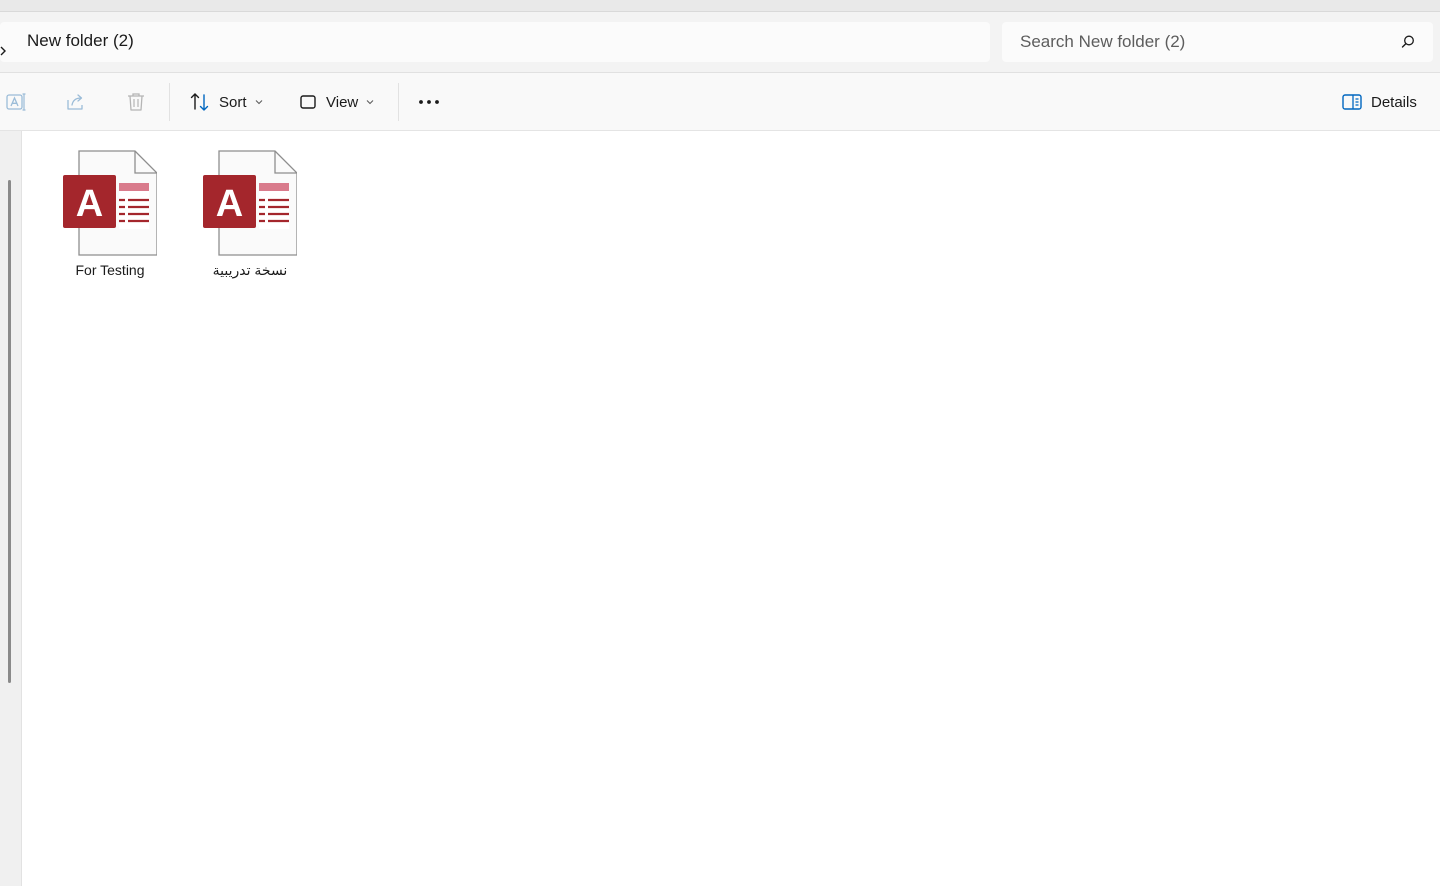  I want to click on details-pane-button: Details, so click(1379, 102).